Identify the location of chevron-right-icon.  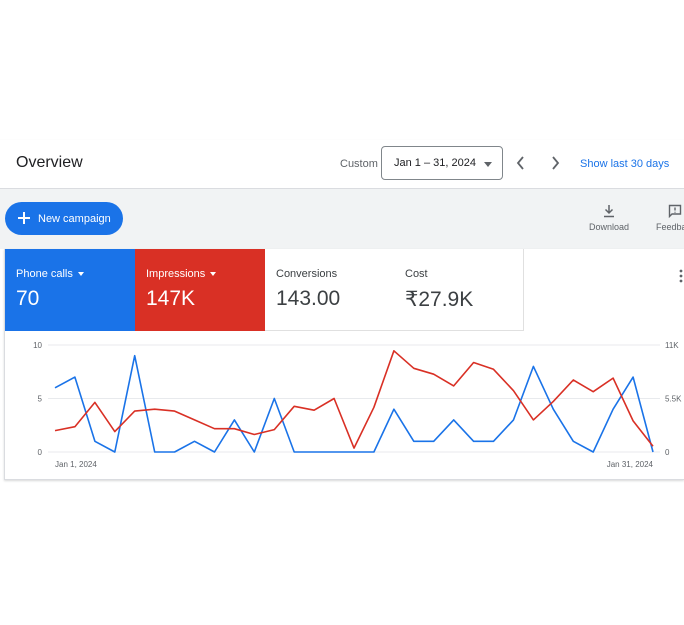
(556, 163).